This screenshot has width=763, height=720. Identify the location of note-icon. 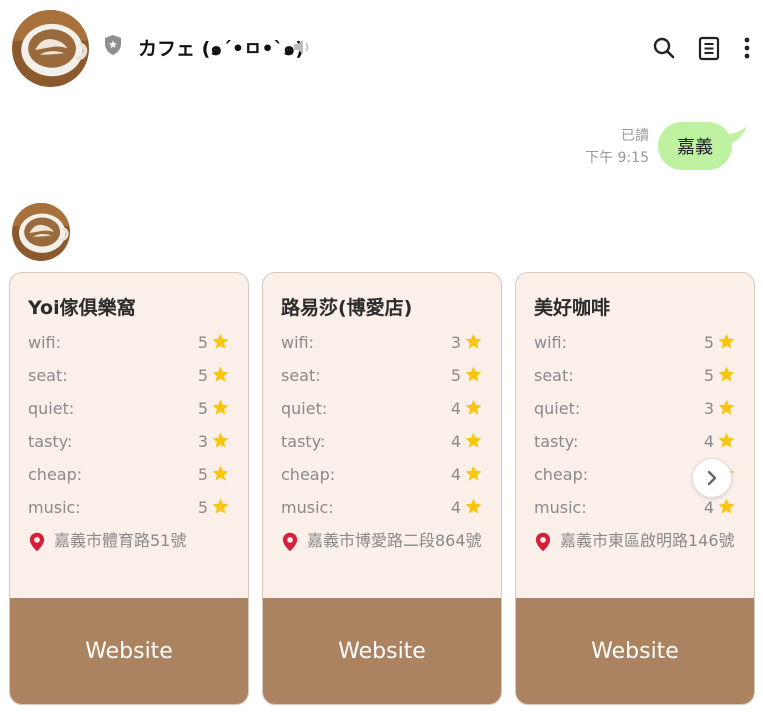
(709, 48).